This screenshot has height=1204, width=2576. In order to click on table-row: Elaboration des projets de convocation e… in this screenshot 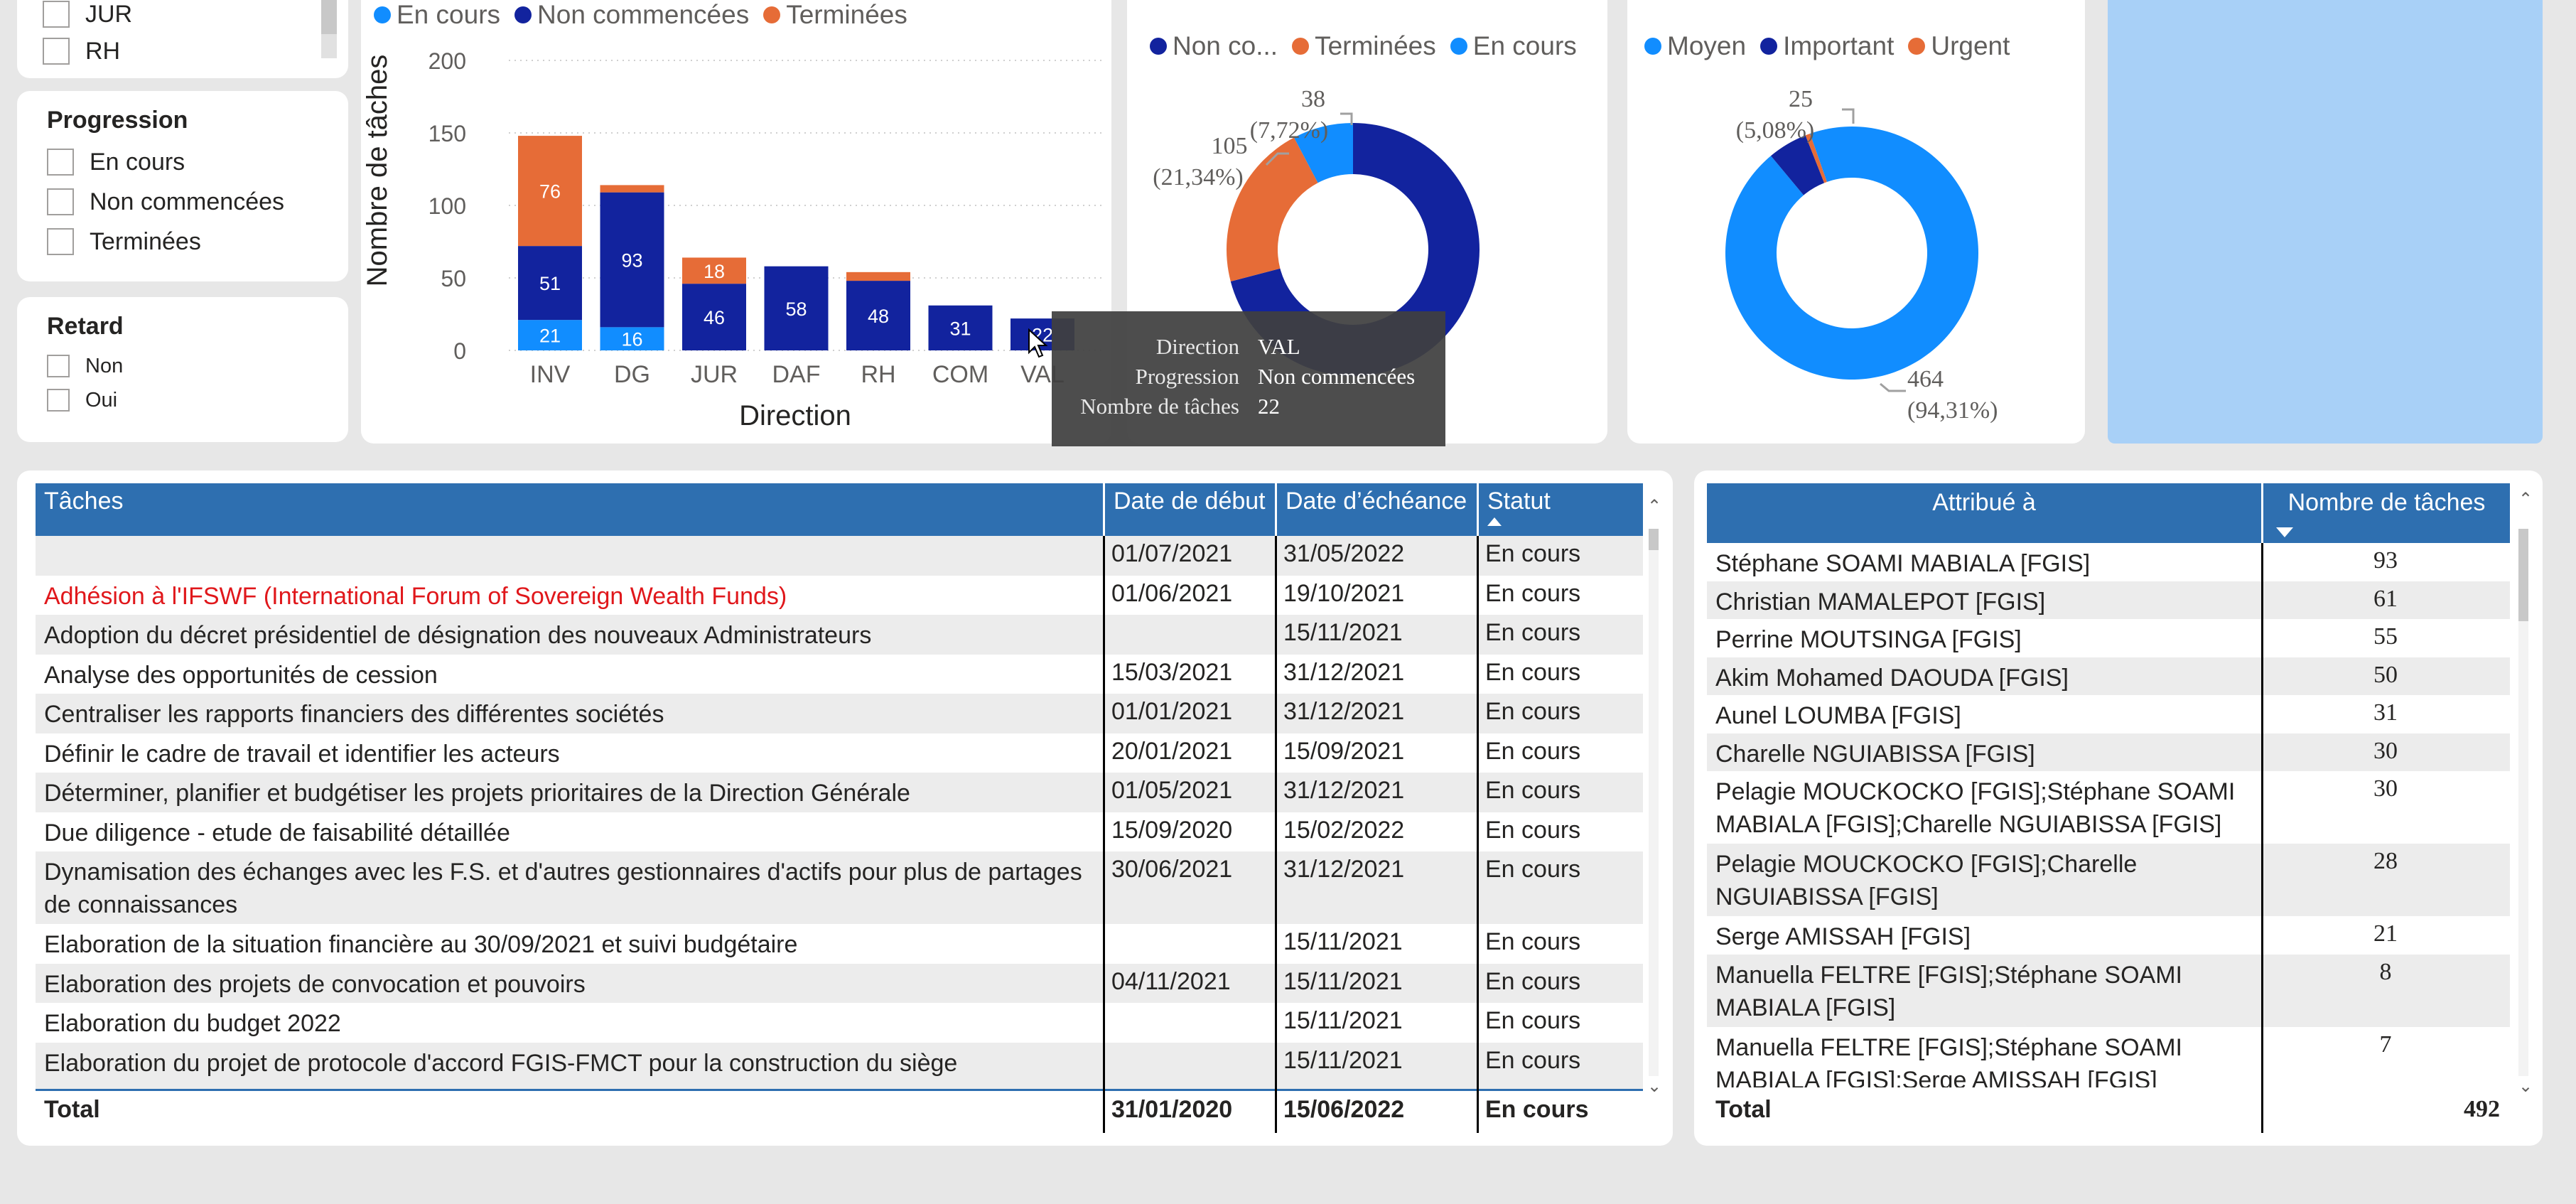, I will do `click(839, 983)`.